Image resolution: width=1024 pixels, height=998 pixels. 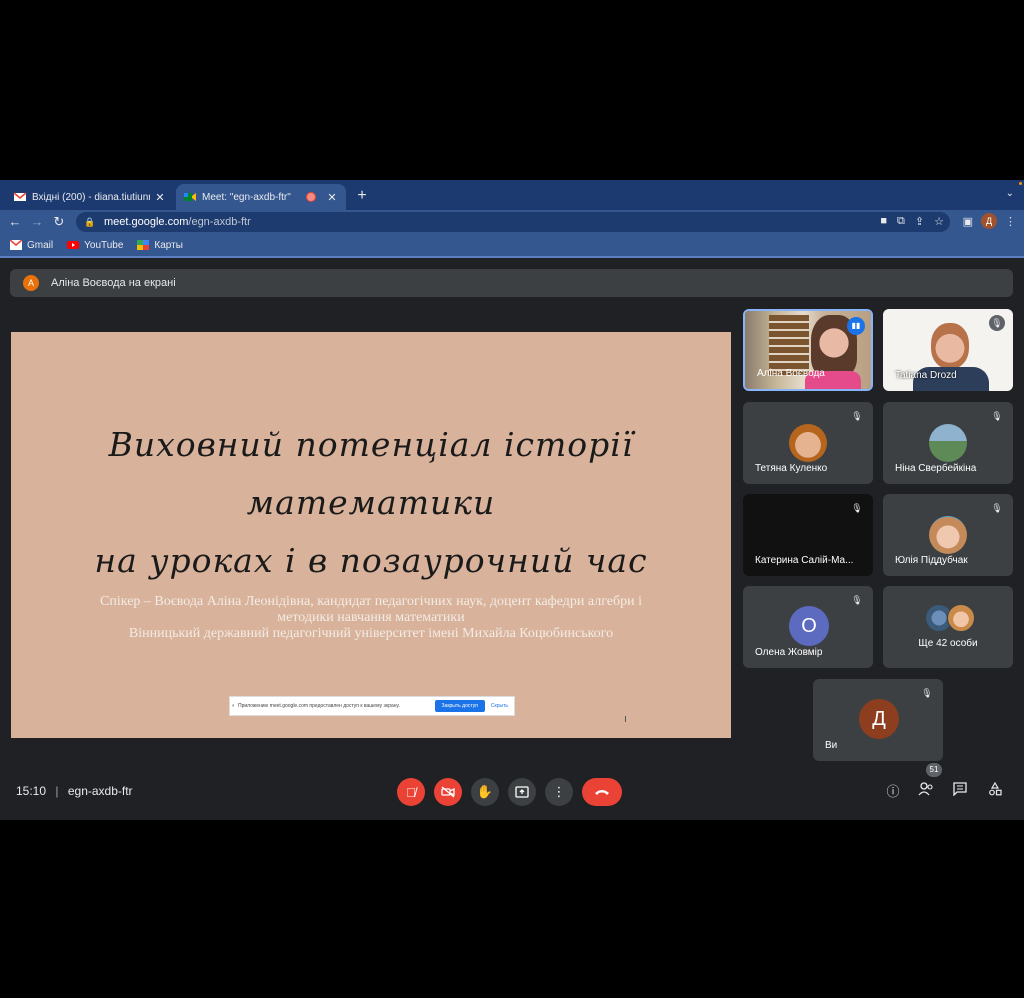 I want to click on mic-toggle-button: 🎙̸, so click(x=411, y=792).